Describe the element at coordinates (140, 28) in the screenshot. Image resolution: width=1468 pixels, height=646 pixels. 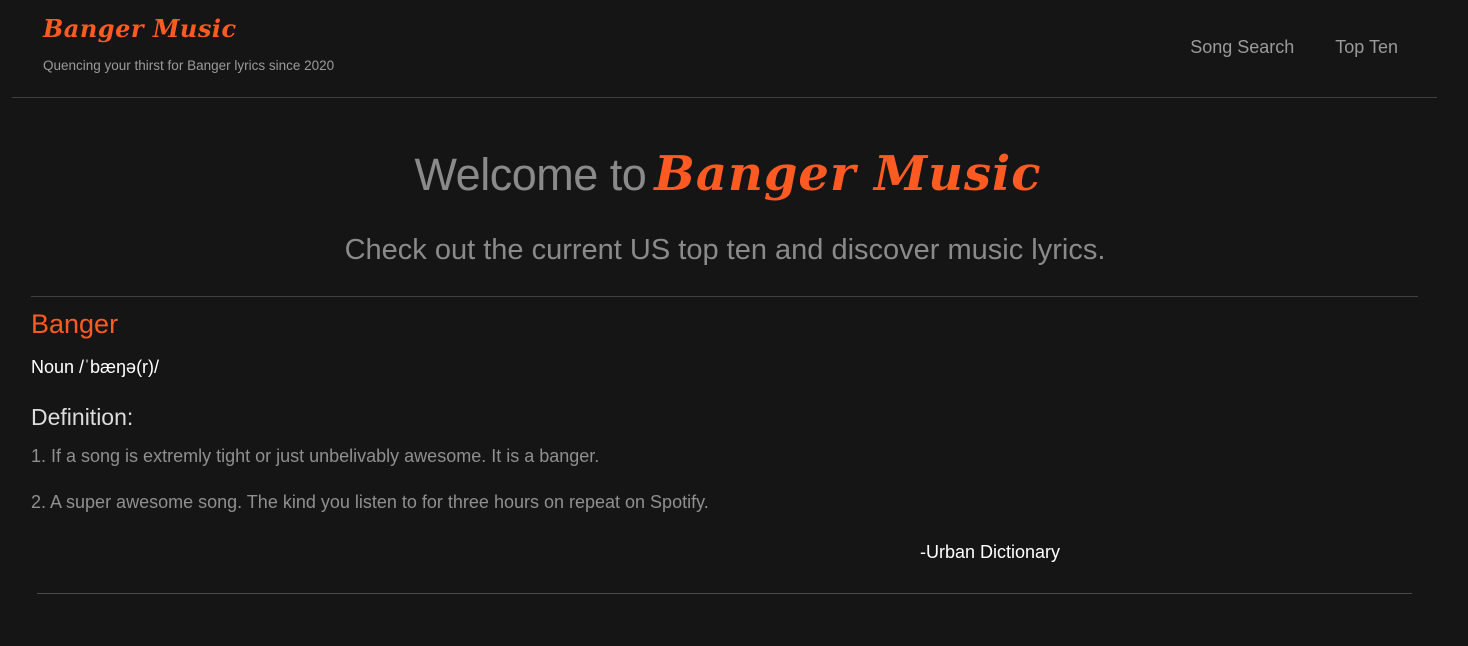
I see `brand-logo: Banger Music` at that location.